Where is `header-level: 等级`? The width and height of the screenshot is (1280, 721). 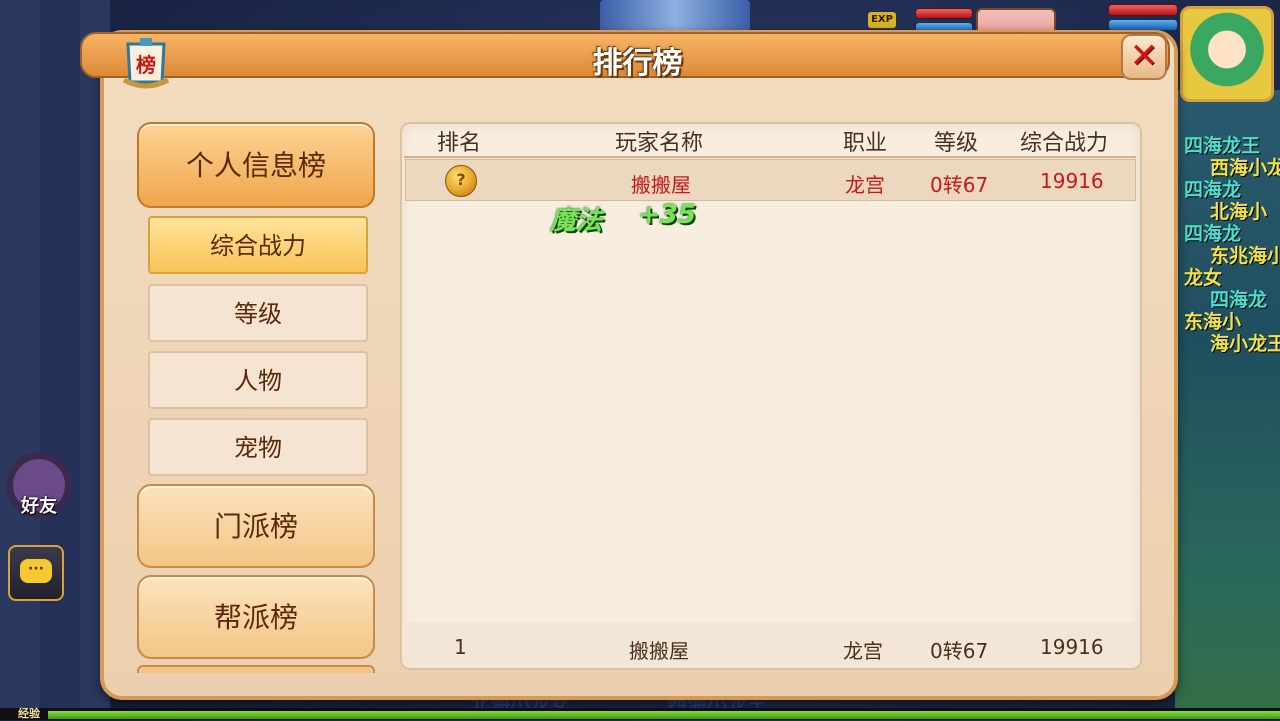 header-level: 等级 is located at coordinates (956, 143).